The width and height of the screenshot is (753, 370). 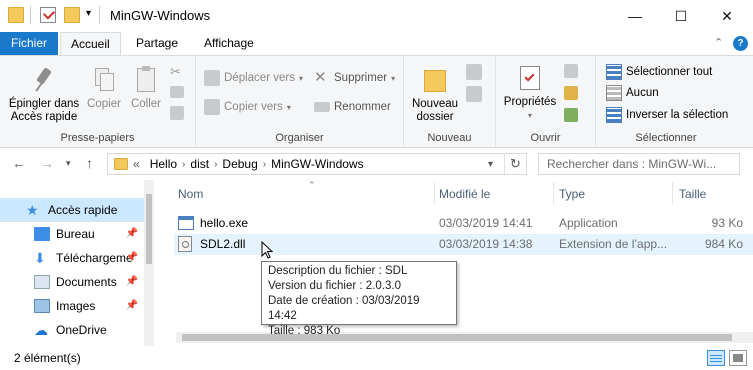 I want to click on properties-quick-icon, so click(x=48, y=15).